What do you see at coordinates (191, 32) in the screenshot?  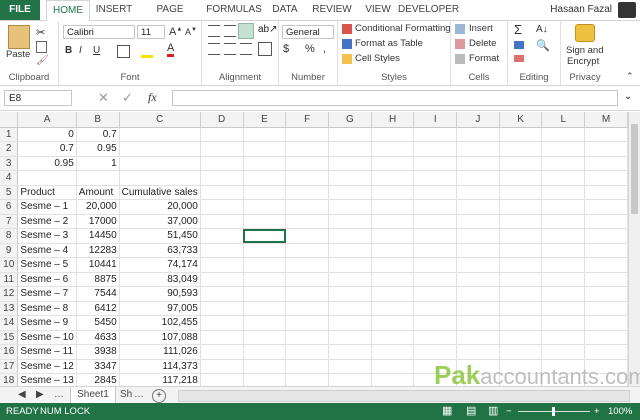 I see `shrink-font-icon: A▼` at bounding box center [191, 32].